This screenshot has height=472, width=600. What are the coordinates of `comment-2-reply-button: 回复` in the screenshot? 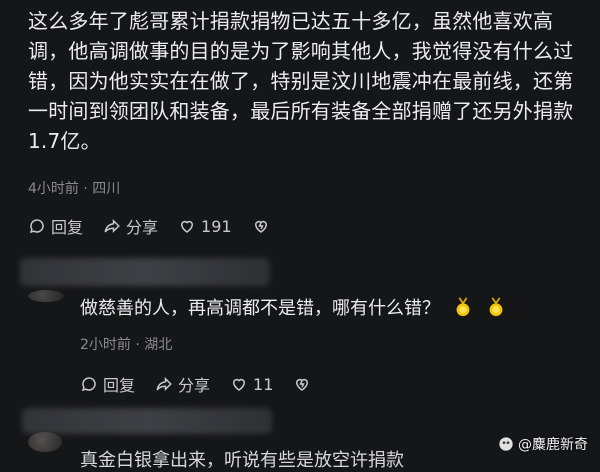 It's located at (107, 384).